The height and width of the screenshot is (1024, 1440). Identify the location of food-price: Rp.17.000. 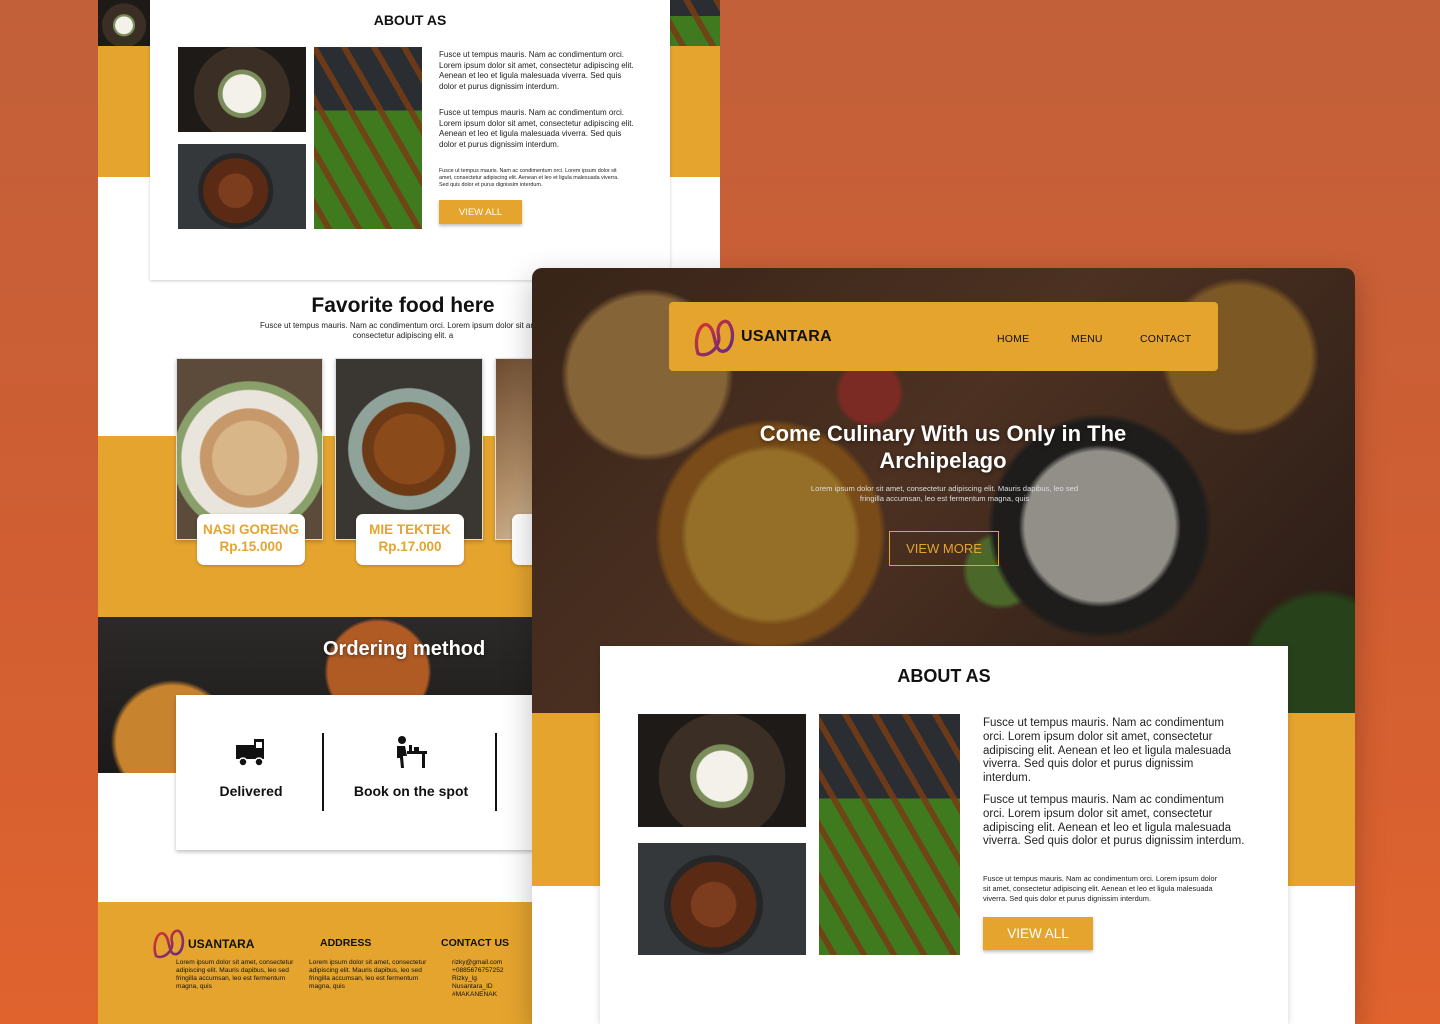
(410, 546).